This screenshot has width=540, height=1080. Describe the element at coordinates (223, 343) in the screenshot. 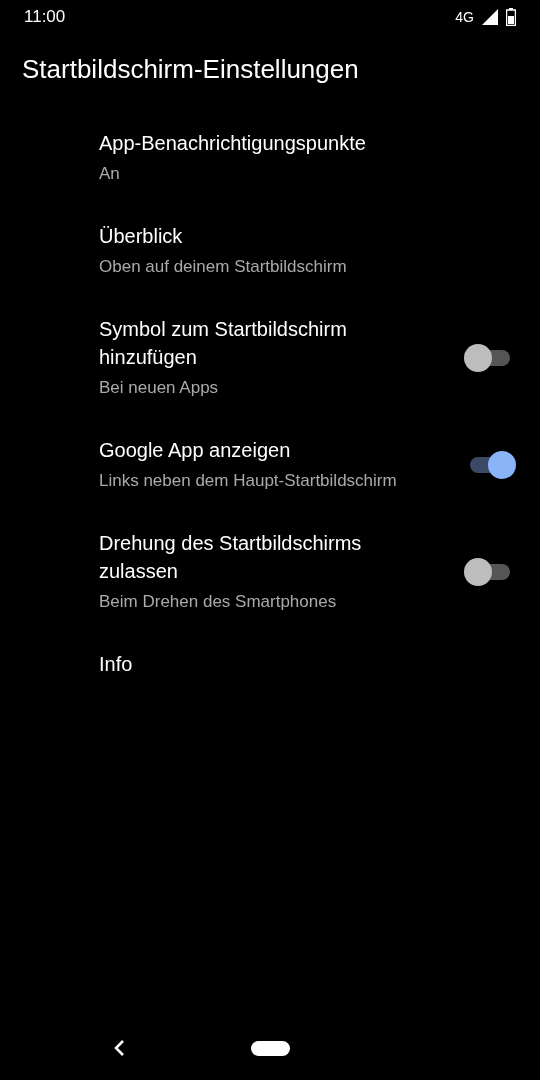

I see `setting-title: Symbol zum Startbildschirm hinzufügen` at that location.